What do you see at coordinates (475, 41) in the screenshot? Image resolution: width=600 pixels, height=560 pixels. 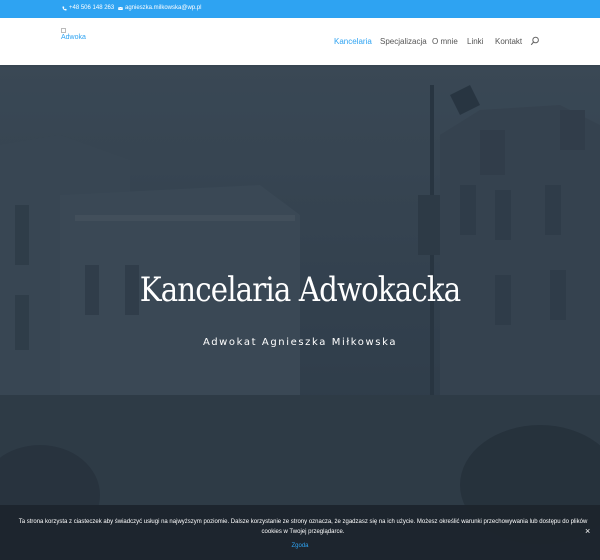 I see `nav-item-linki: Linki` at bounding box center [475, 41].